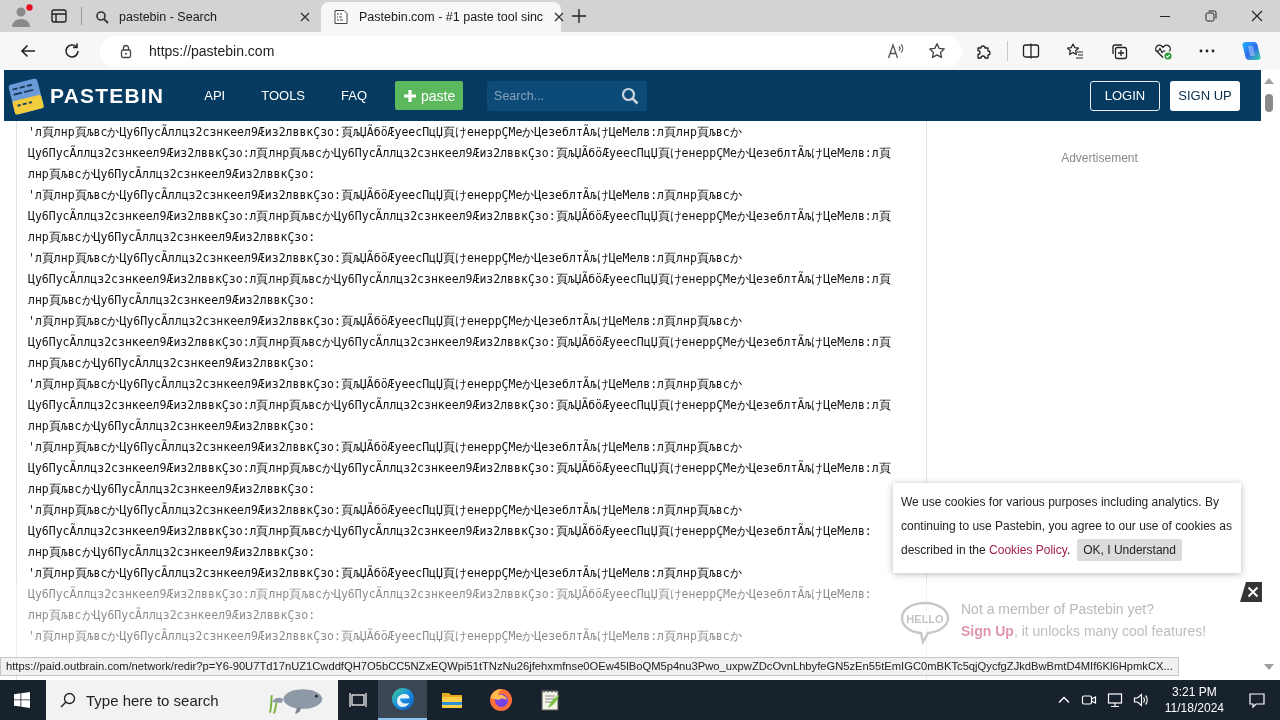  I want to click on sign-up-button: SIGN UP, so click(1205, 95).